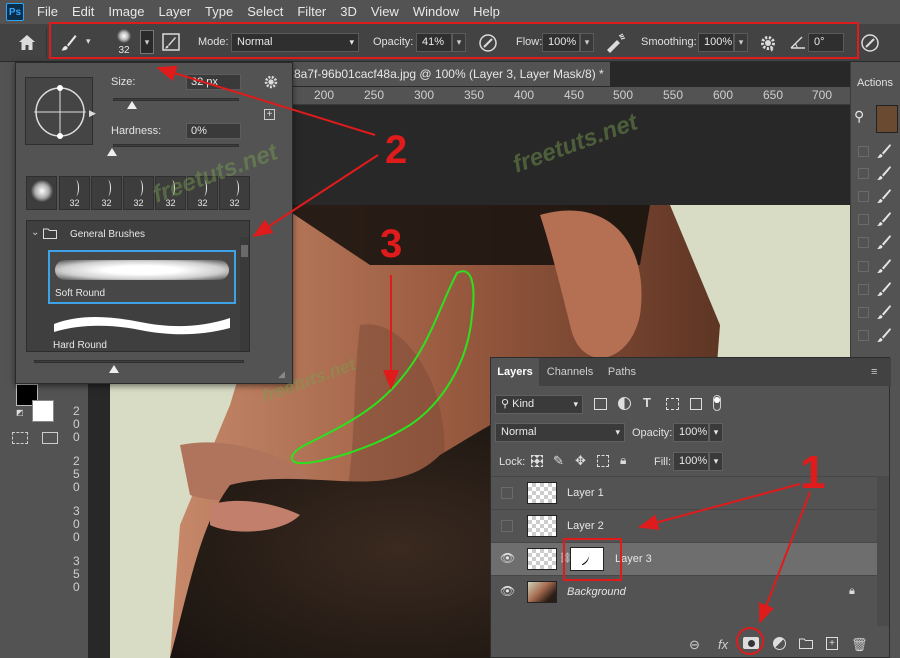 Image resolution: width=900 pixels, height=658 pixels. What do you see at coordinates (266, 100) in the screenshot?
I see `arrow-to-brush-preset` at bounding box center [266, 100].